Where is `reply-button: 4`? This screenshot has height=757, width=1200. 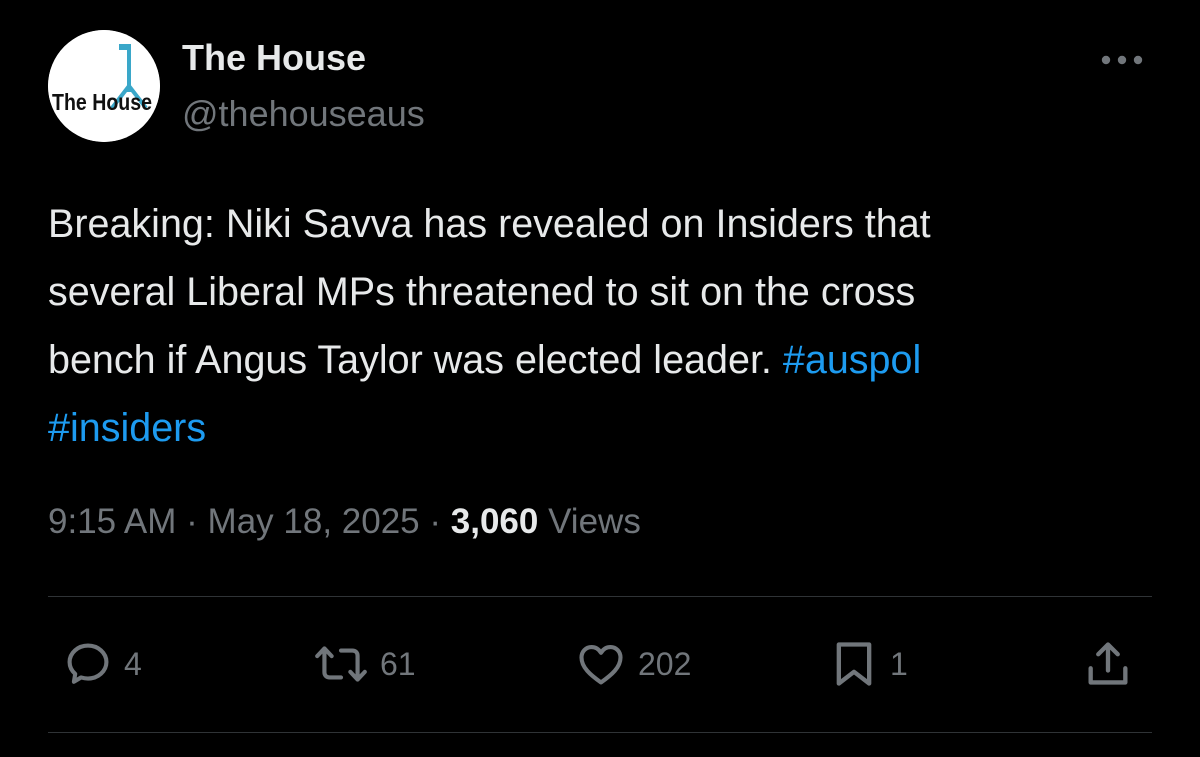
reply-button: 4 is located at coordinates (102, 664).